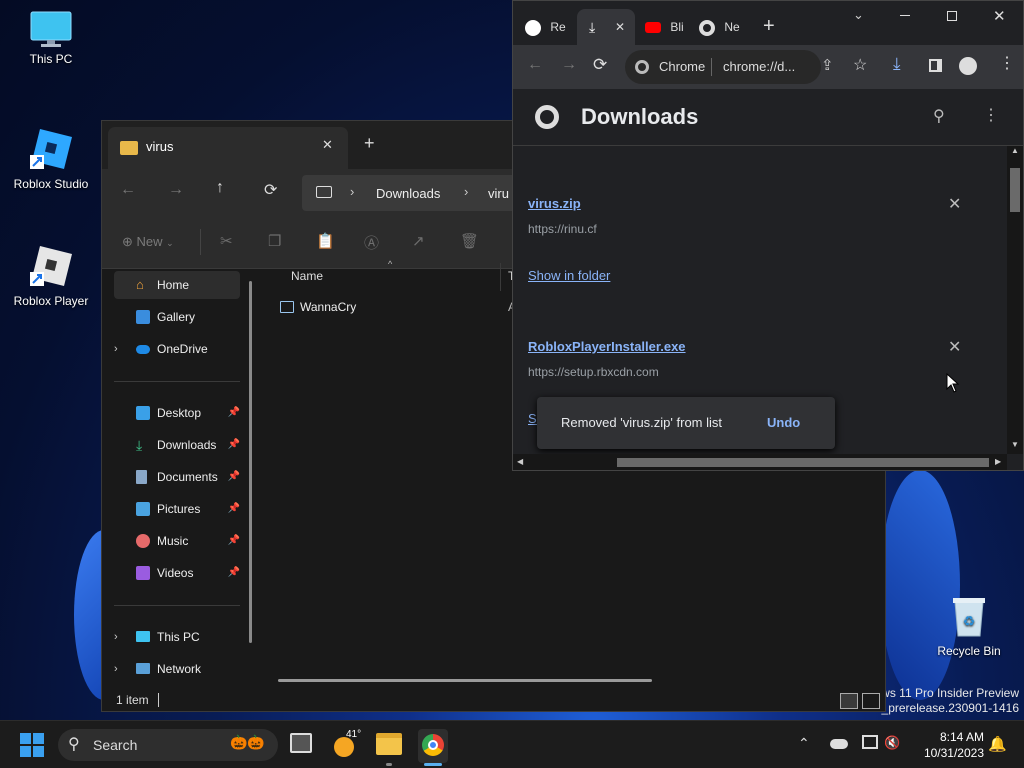 Image resolution: width=1024 pixels, height=768 pixels. What do you see at coordinates (939, 116) in the screenshot?
I see `search-icon: ⚲` at bounding box center [939, 116].